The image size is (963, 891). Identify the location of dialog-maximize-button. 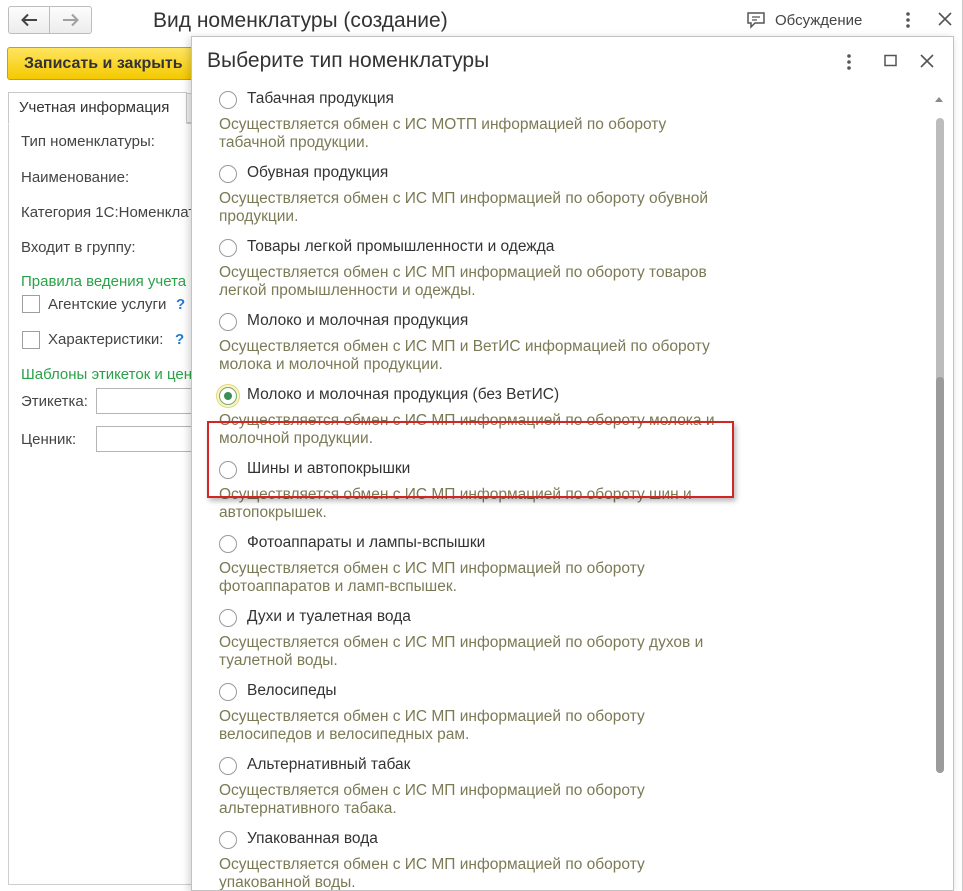
(890, 63).